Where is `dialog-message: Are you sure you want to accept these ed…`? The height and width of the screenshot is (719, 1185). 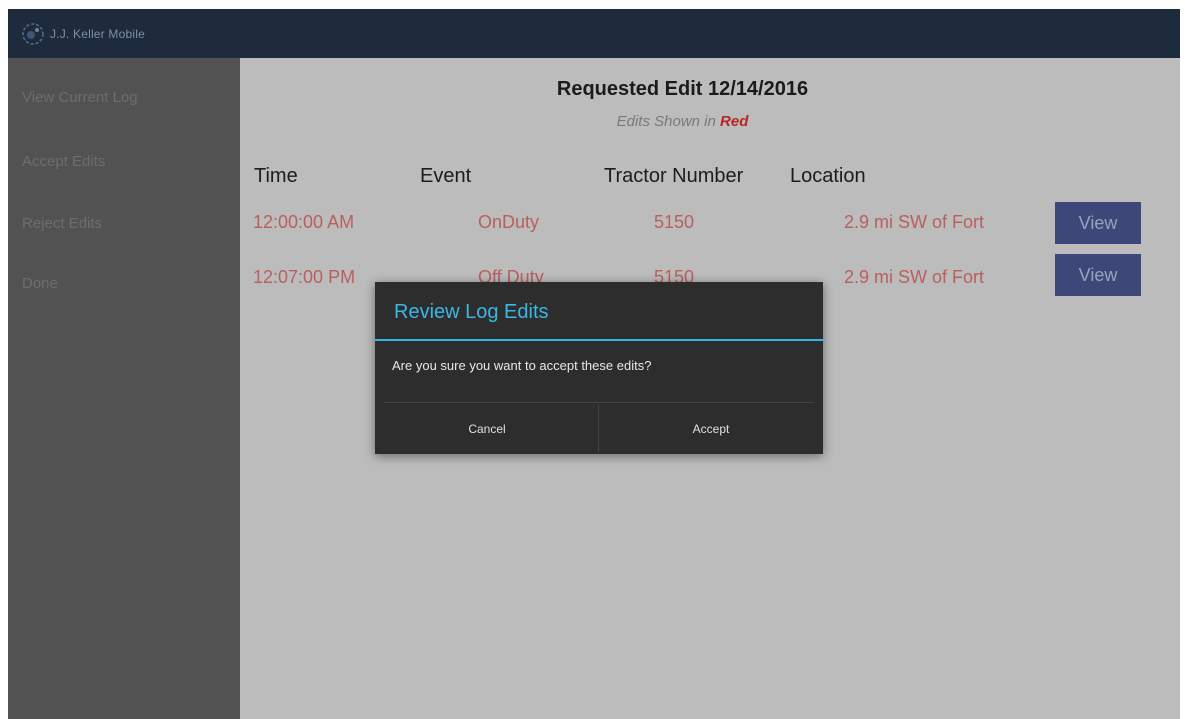
dialog-message: Are you sure you want to accept these ed… is located at coordinates (522, 365).